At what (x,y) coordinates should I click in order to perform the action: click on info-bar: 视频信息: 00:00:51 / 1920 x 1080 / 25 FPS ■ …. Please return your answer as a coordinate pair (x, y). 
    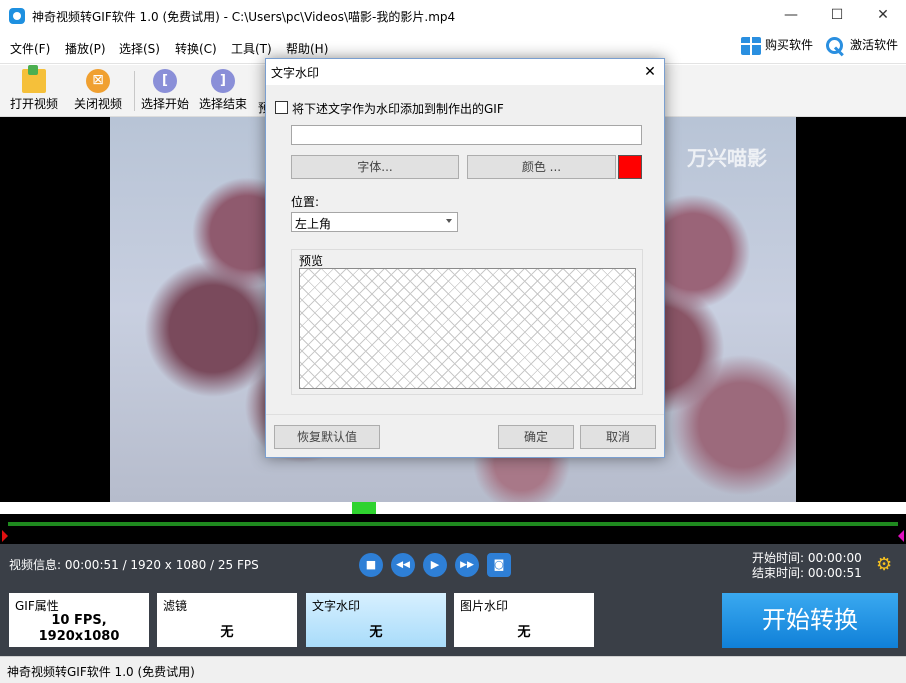
    Looking at the image, I should click on (453, 565).